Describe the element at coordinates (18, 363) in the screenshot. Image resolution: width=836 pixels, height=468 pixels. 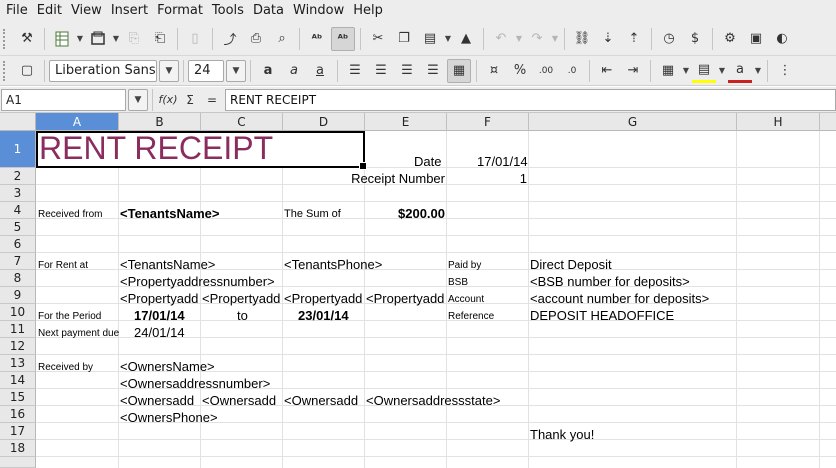
I see `row-header-13: 13` at that location.